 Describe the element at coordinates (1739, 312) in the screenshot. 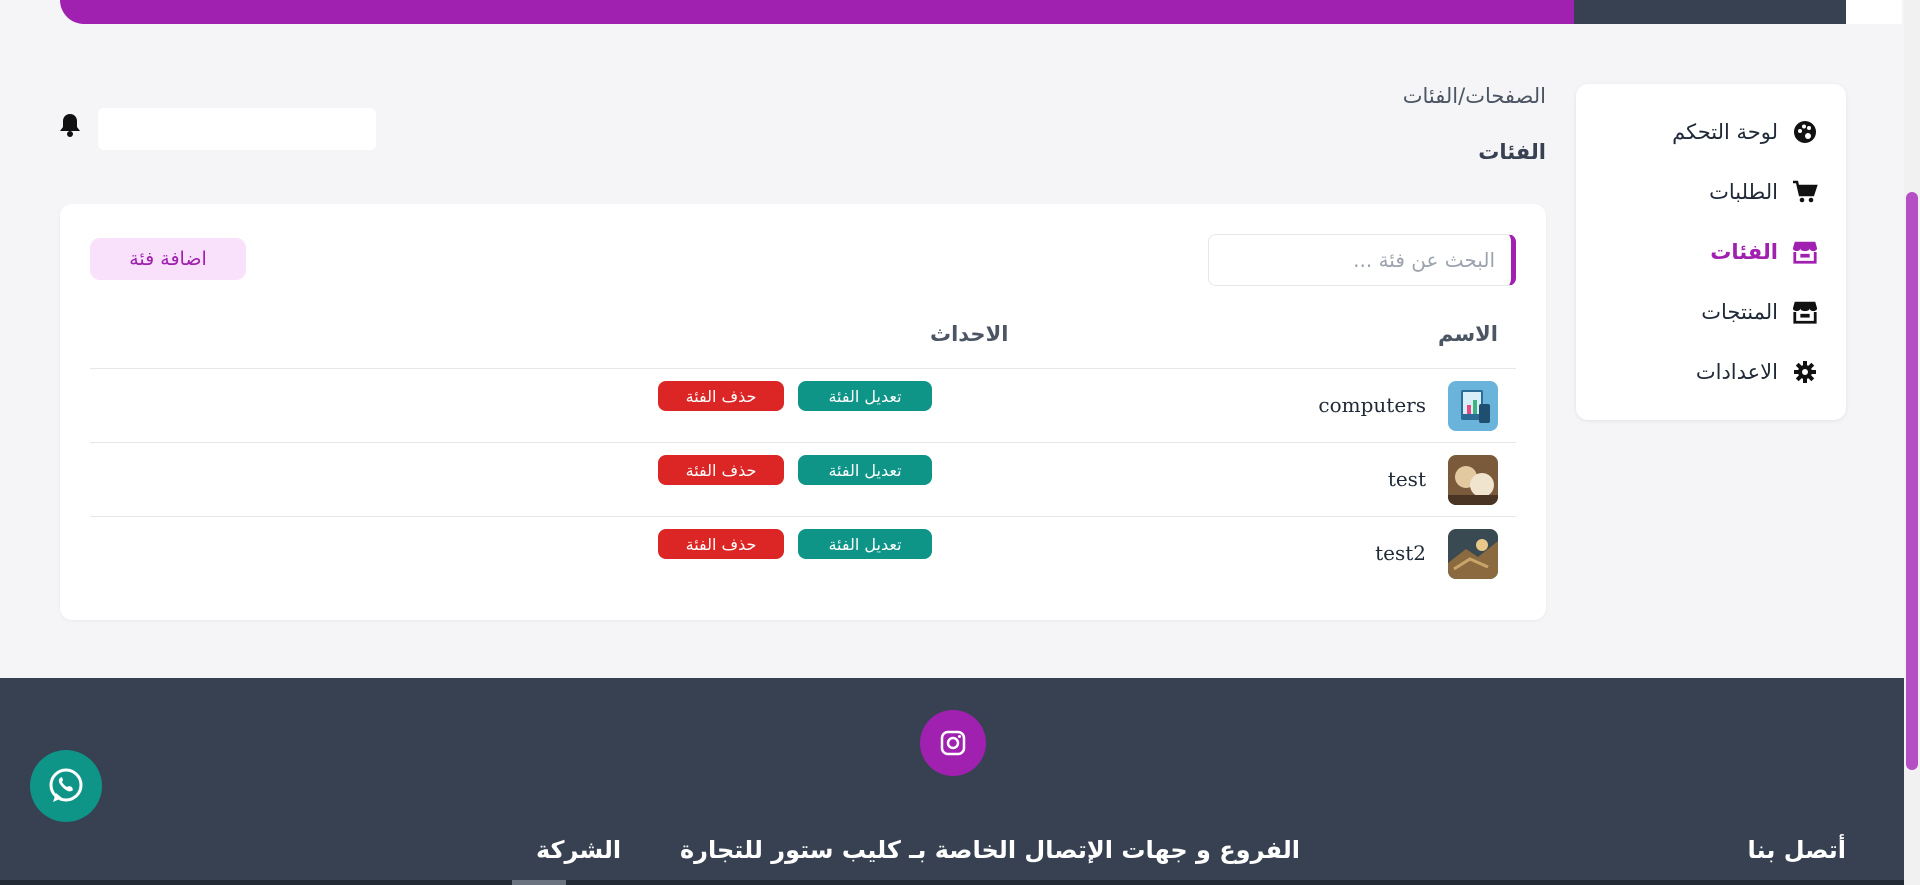

I see `sidebar-item-label: المنتجات` at that location.